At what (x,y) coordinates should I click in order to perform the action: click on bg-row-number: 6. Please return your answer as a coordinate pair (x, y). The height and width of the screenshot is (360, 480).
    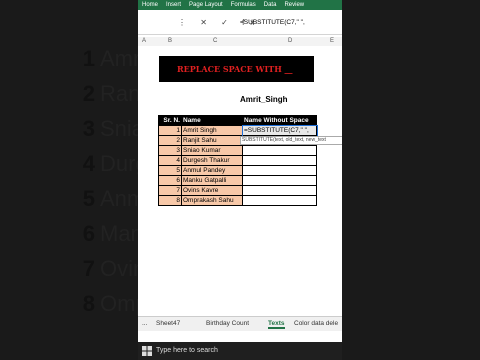
    Looking at the image, I should click on (88, 233).